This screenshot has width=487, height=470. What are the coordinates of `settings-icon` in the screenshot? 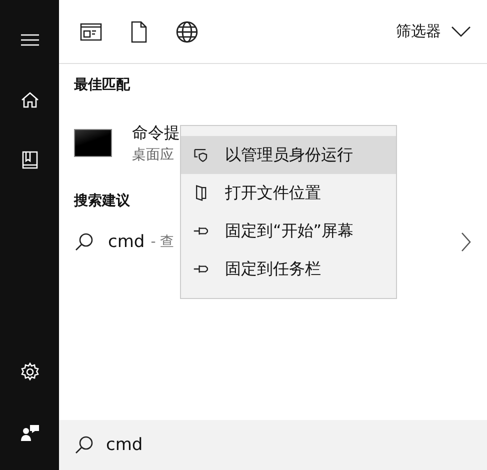 It's located at (30, 372).